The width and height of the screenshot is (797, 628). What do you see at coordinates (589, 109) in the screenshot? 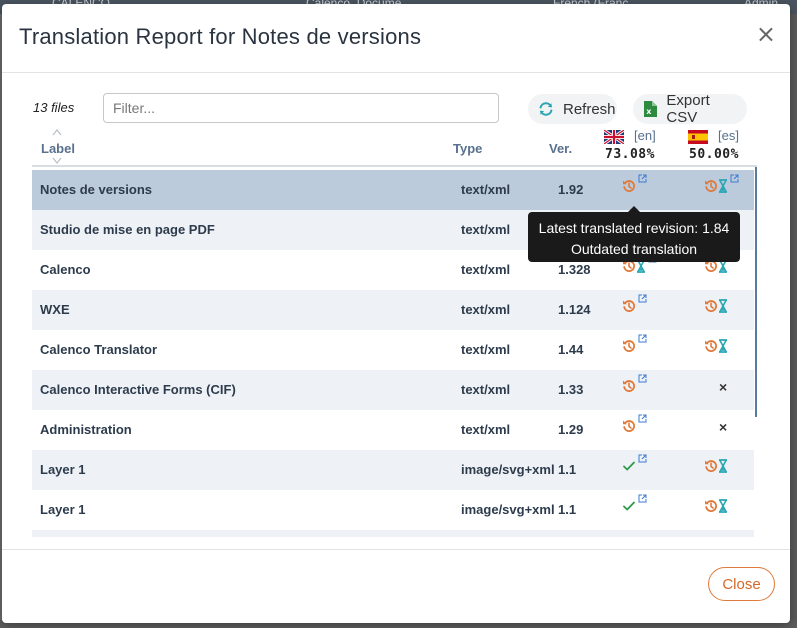
I see `refresh-label: Refresh` at bounding box center [589, 109].